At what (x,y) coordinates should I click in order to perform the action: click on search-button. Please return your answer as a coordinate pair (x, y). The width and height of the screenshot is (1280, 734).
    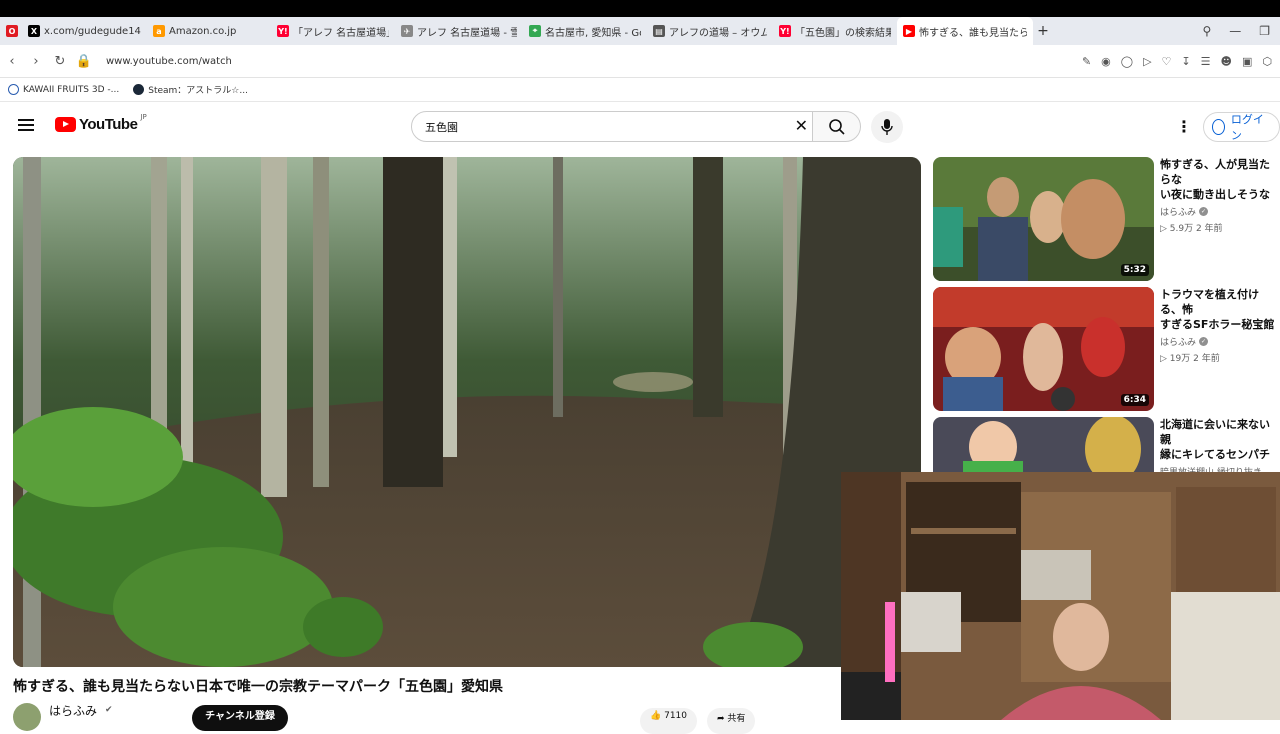
    Looking at the image, I should click on (836, 126).